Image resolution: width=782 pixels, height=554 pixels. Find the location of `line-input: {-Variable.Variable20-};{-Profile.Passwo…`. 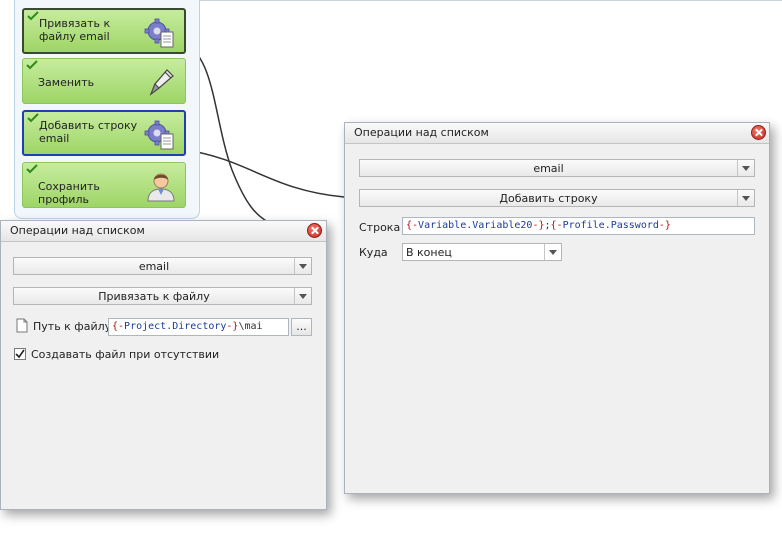

line-input: {-Variable.Variable20-};{-Profile.Passwo… is located at coordinates (578, 226).